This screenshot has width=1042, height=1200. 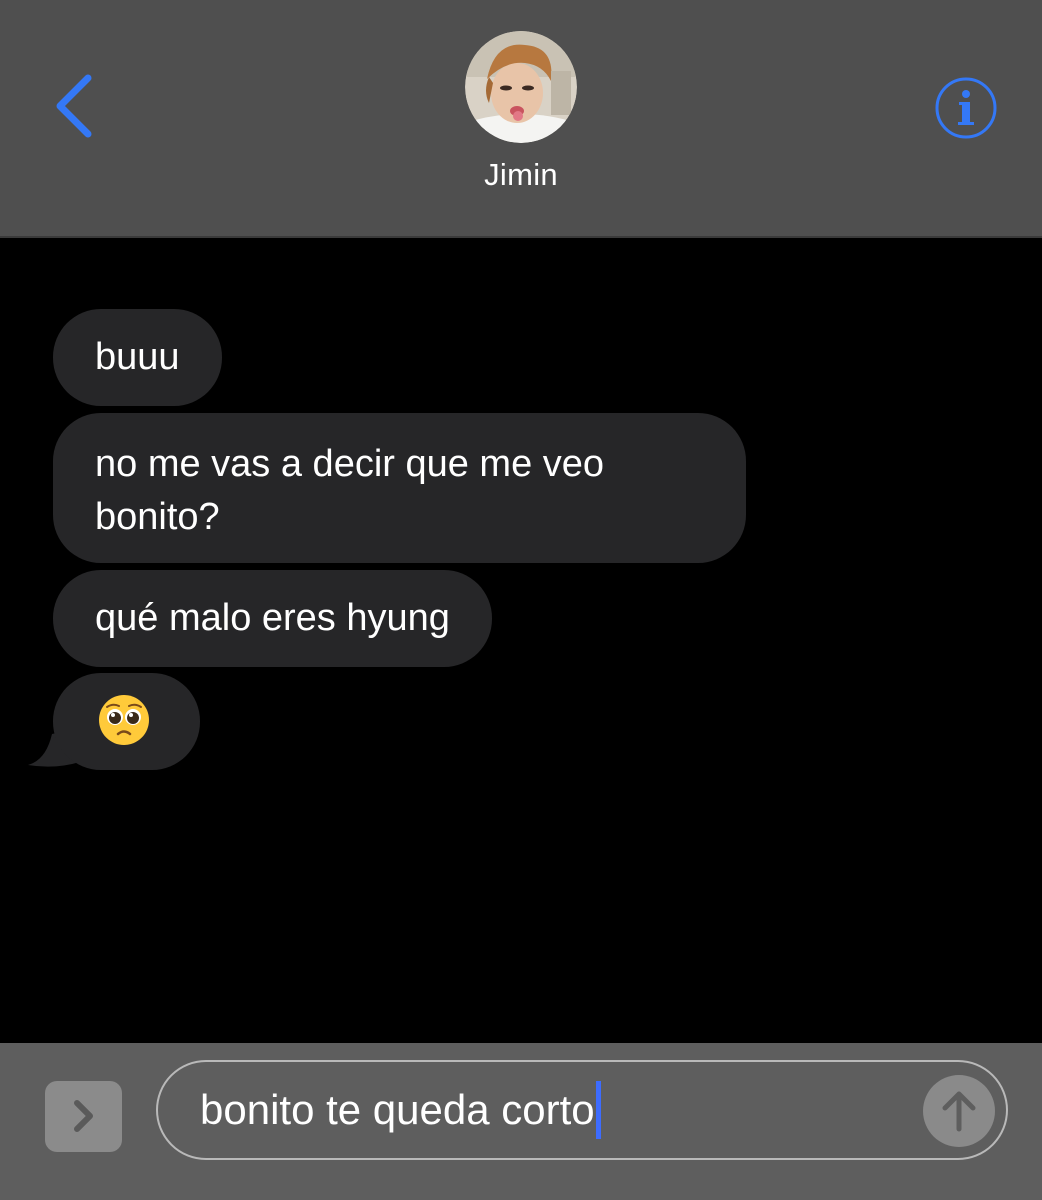 I want to click on composer-bar: bonito te queda corto, so click(x=521, y=1121).